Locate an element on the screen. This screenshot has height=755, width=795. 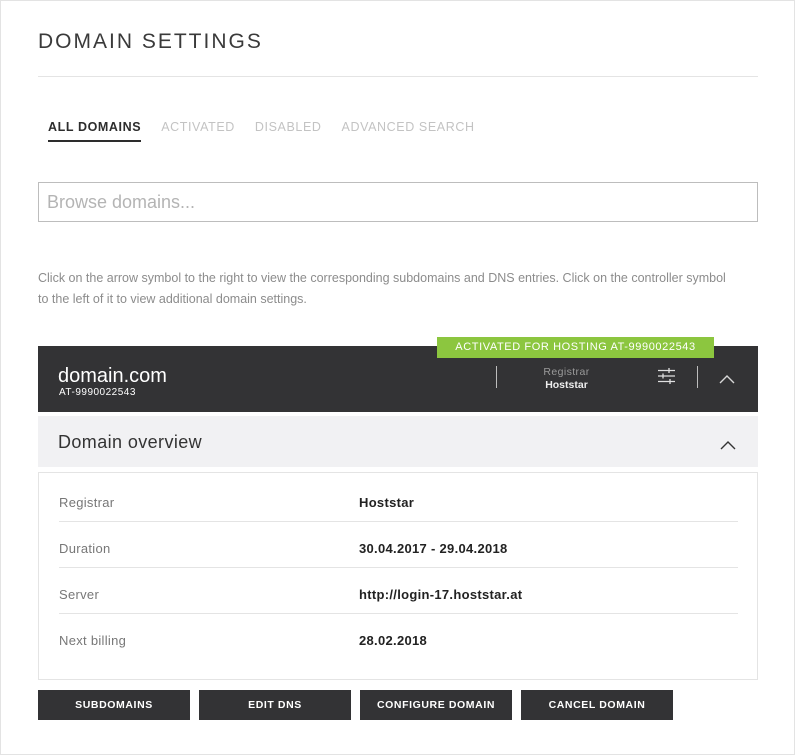
detail-value: 28.02.2018 is located at coordinates (393, 640).